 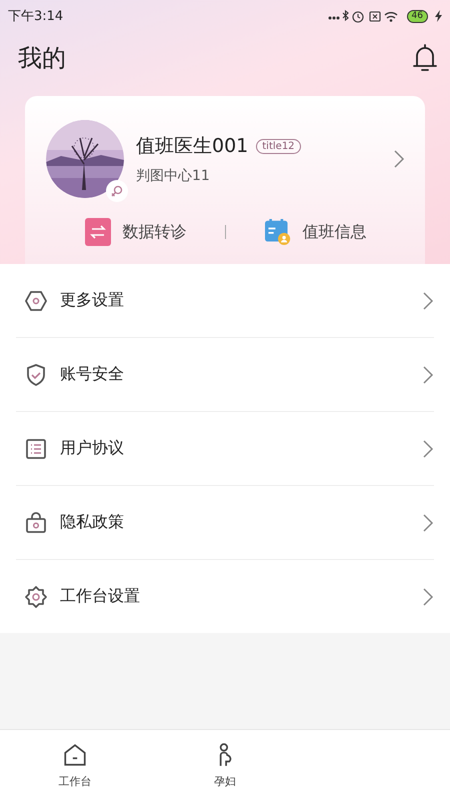 I want to click on status-time: 下午3:14, so click(x=36, y=16).